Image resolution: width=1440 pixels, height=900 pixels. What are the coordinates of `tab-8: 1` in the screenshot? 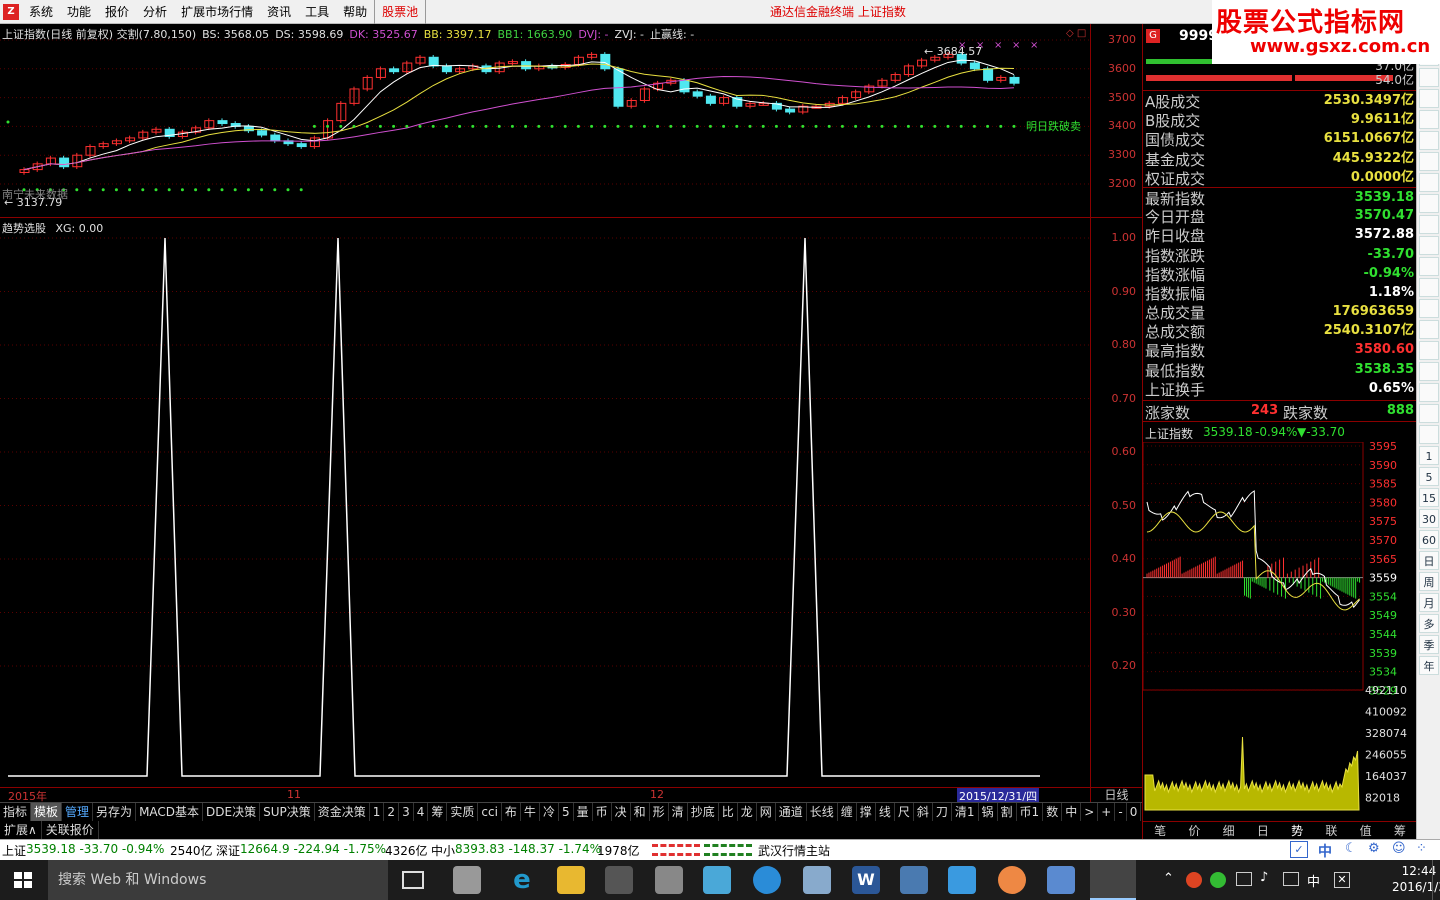 It's located at (377, 812).